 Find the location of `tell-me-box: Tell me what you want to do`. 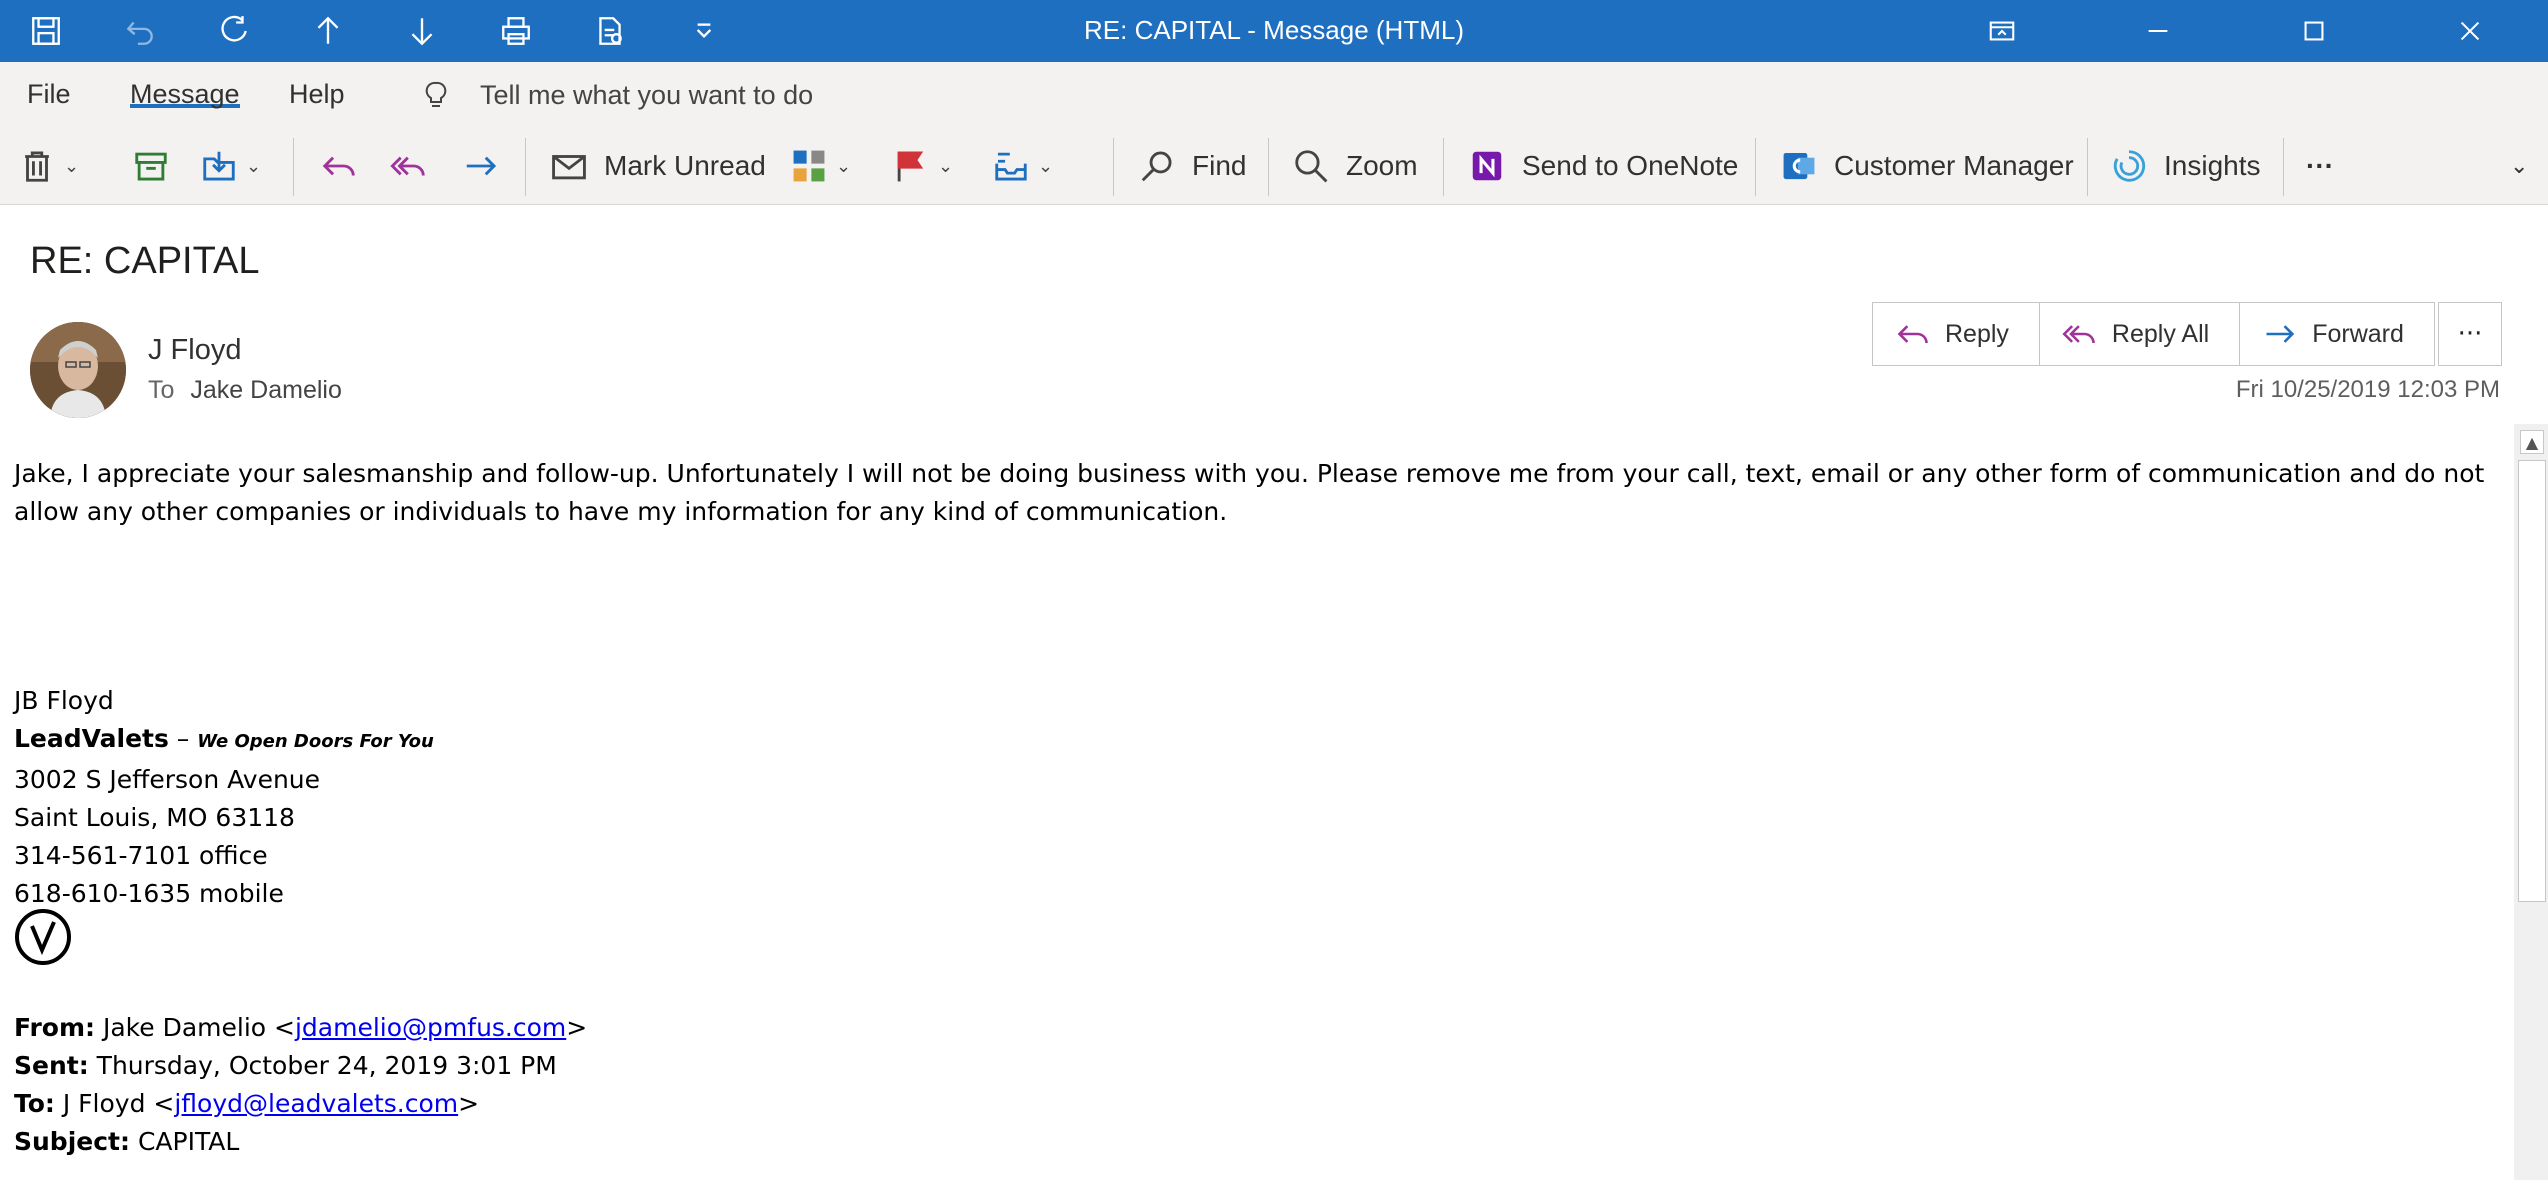

tell-me-box: Tell me what you want to do is located at coordinates (616, 95).